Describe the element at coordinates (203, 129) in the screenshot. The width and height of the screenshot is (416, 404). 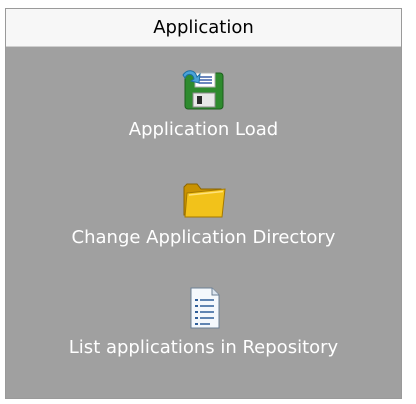
I see `application-load-label: Application Load` at that location.